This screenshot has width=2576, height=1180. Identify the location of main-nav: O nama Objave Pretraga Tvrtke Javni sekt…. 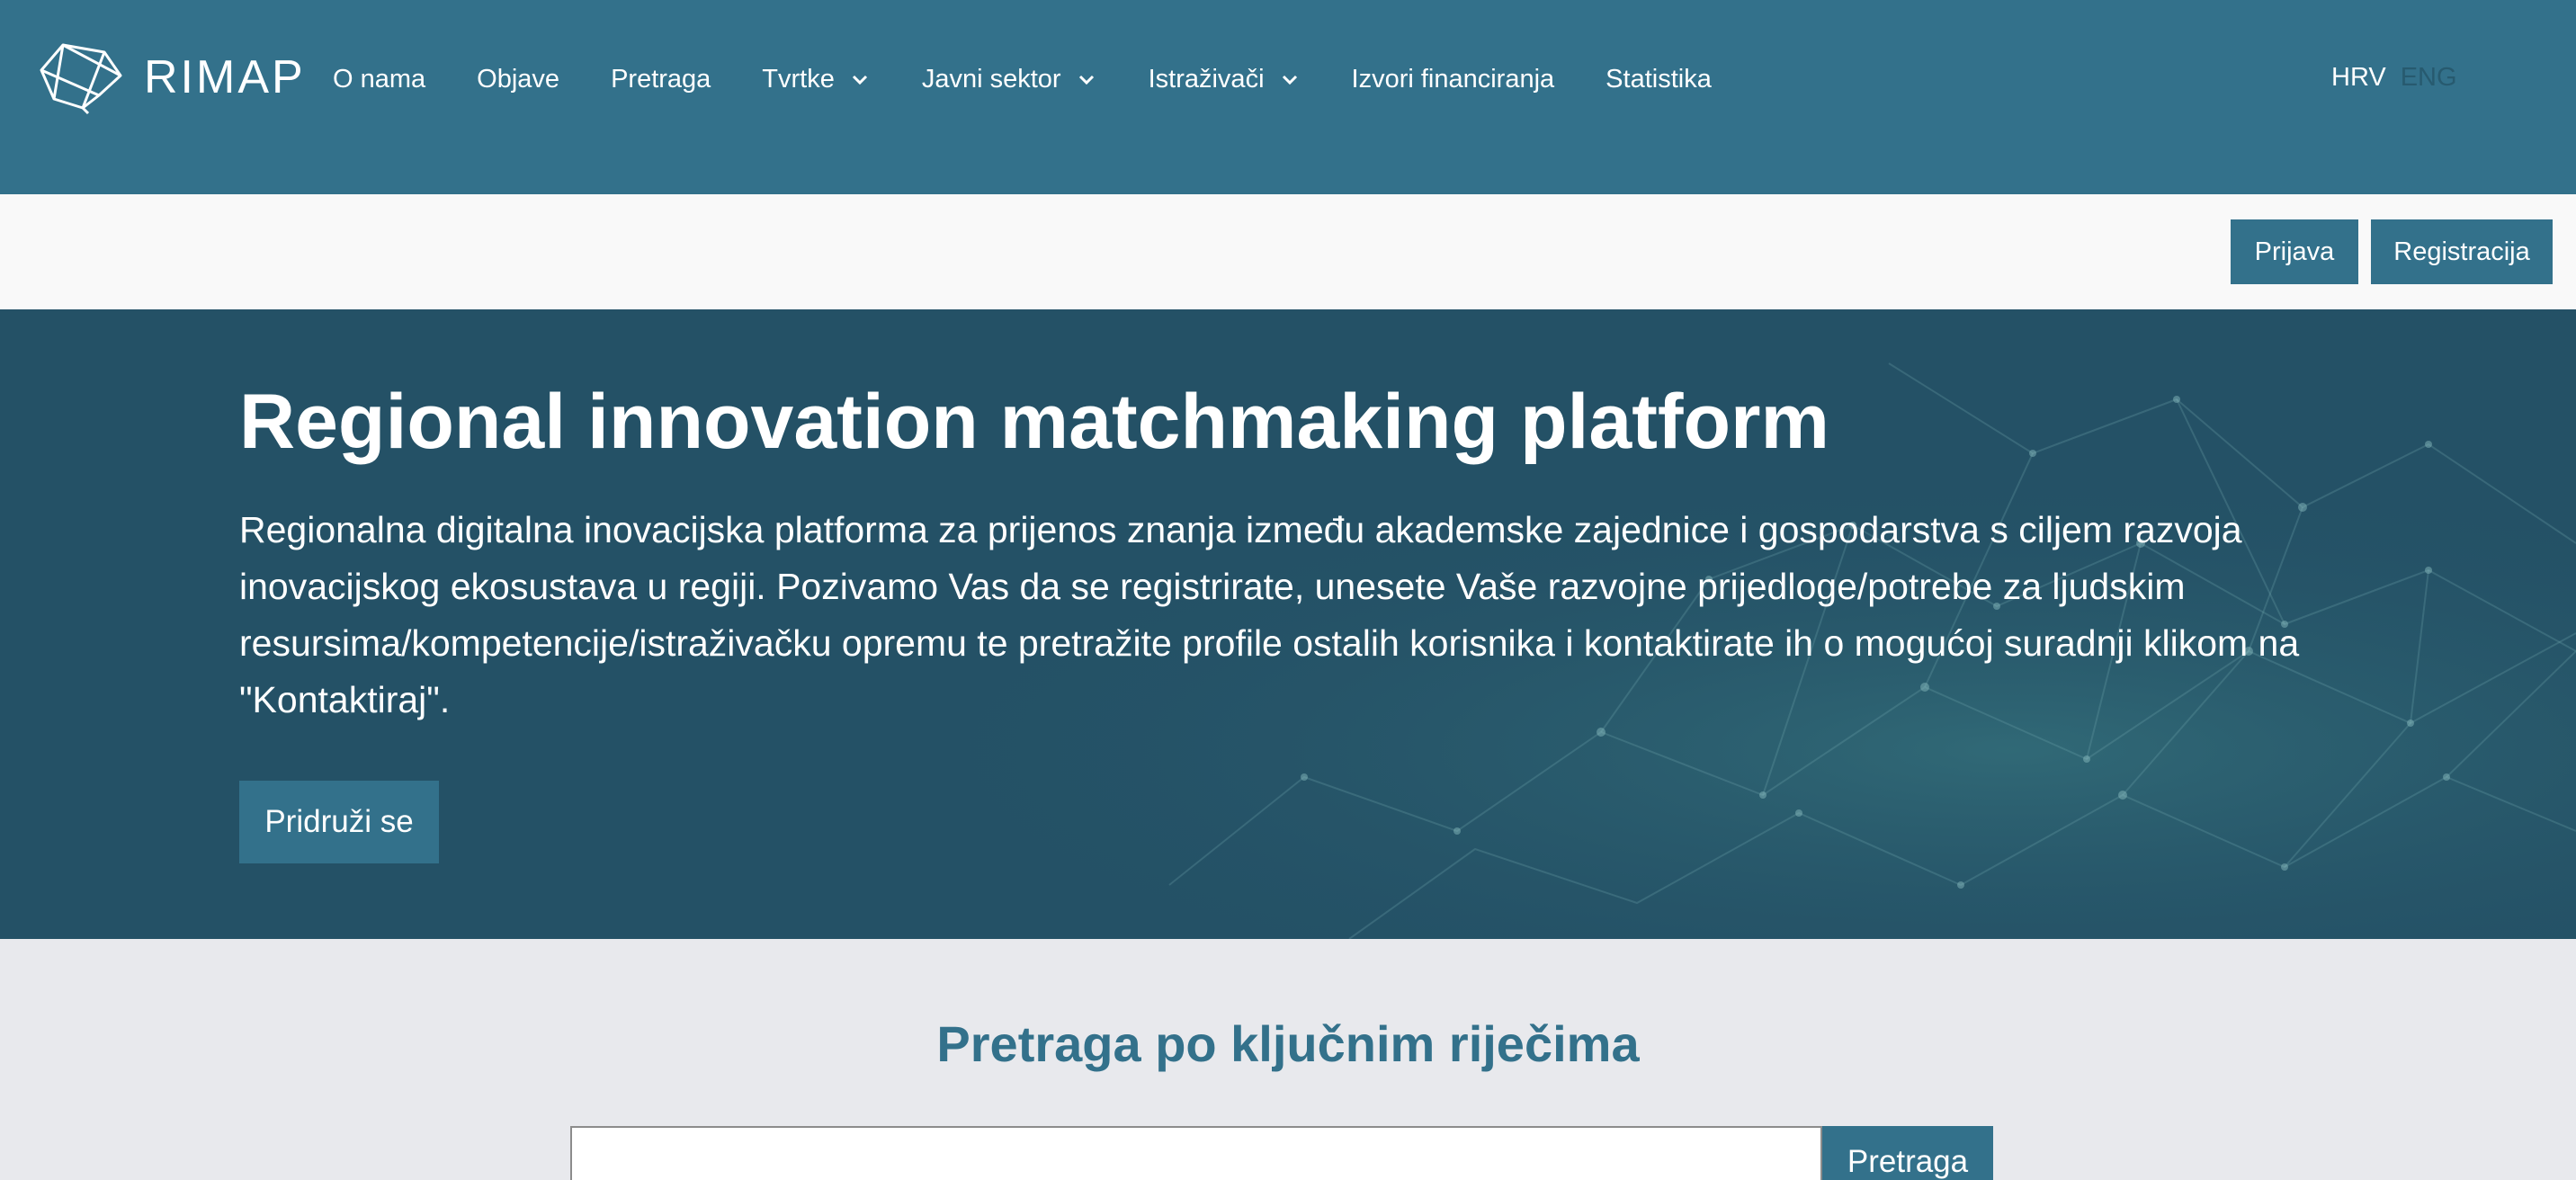
(1048, 79).